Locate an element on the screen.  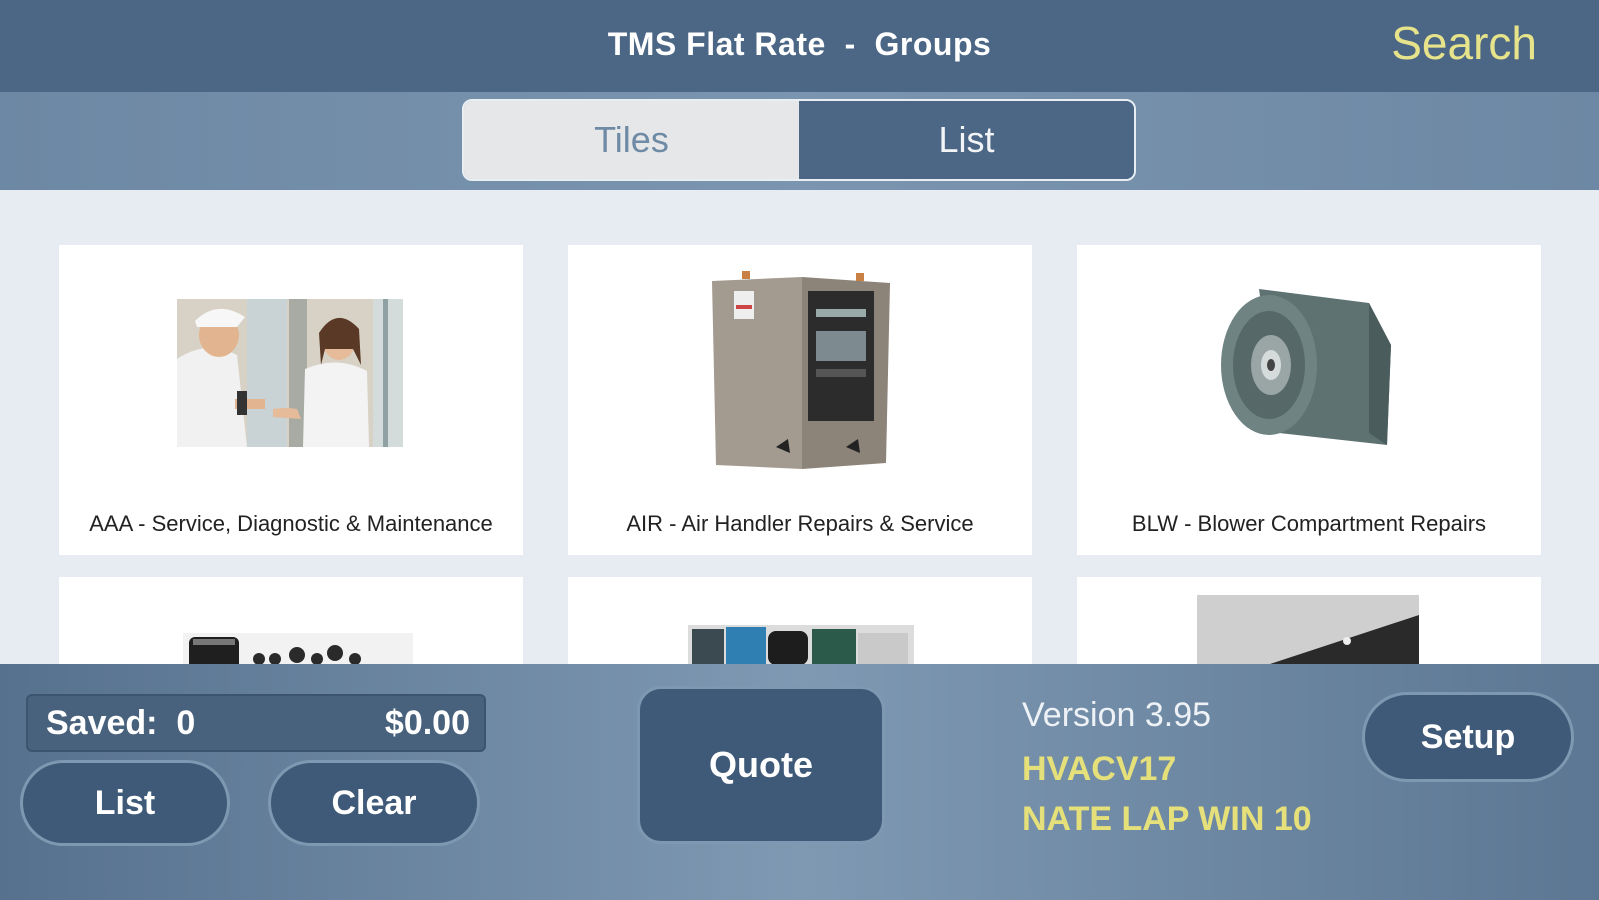
tiles-tab: Tiles is located at coordinates (631, 140).